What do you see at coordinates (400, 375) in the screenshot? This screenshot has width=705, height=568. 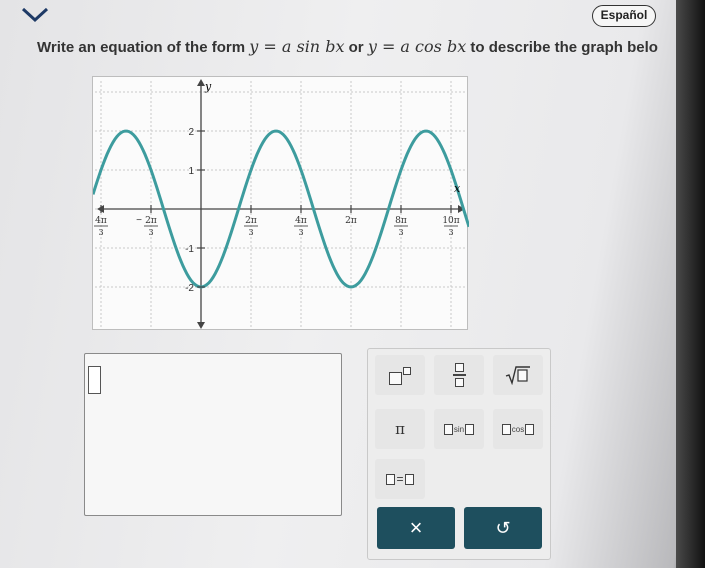 I see `exponent-key` at bounding box center [400, 375].